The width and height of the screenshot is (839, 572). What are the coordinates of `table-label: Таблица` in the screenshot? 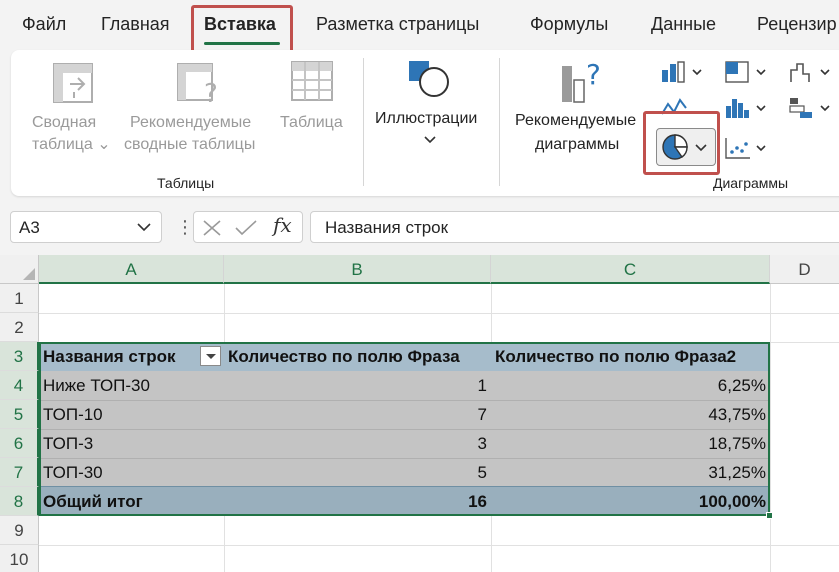 It's located at (311, 122).